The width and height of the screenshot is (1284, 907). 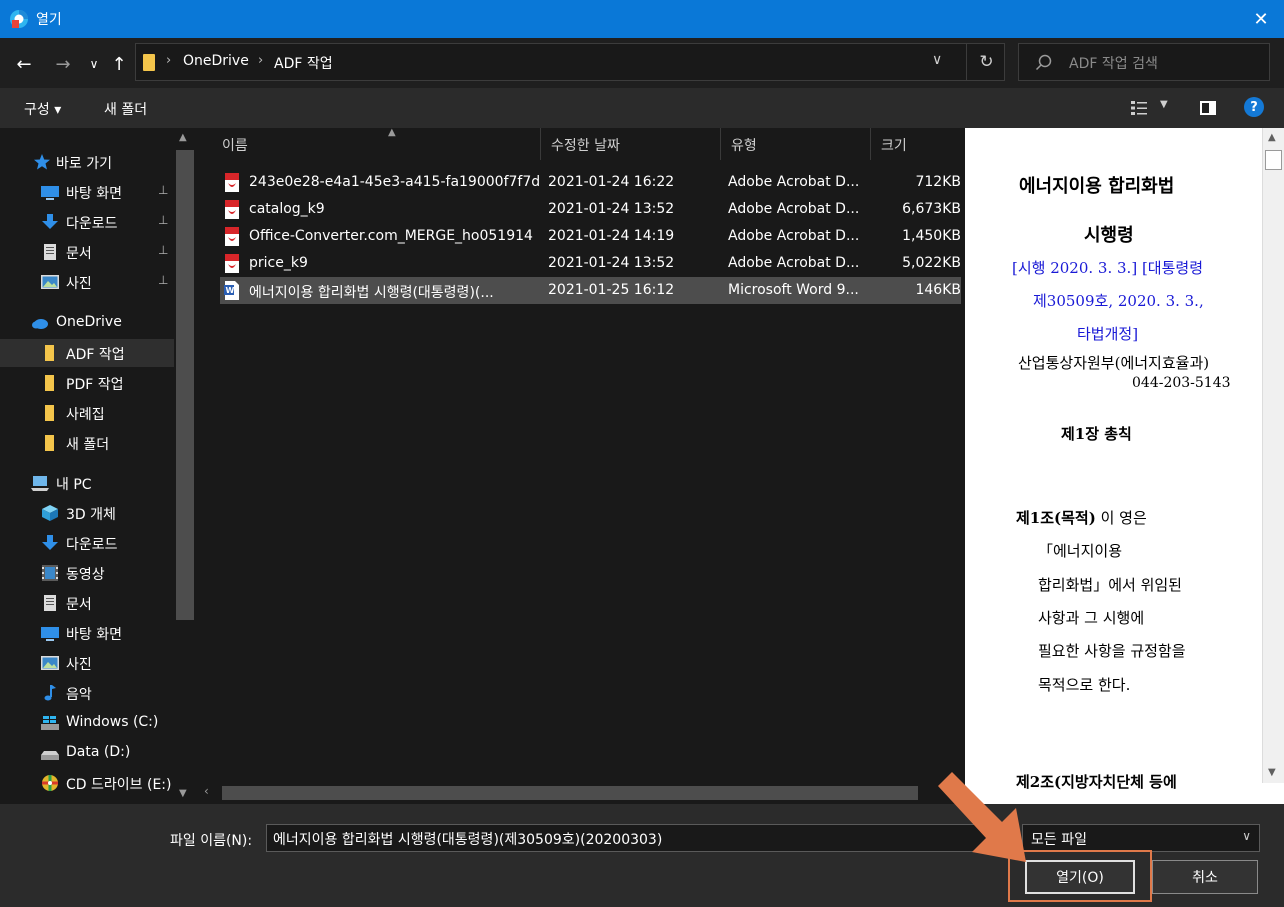 I want to click on refresh-icon: ↻, so click(x=986, y=62).